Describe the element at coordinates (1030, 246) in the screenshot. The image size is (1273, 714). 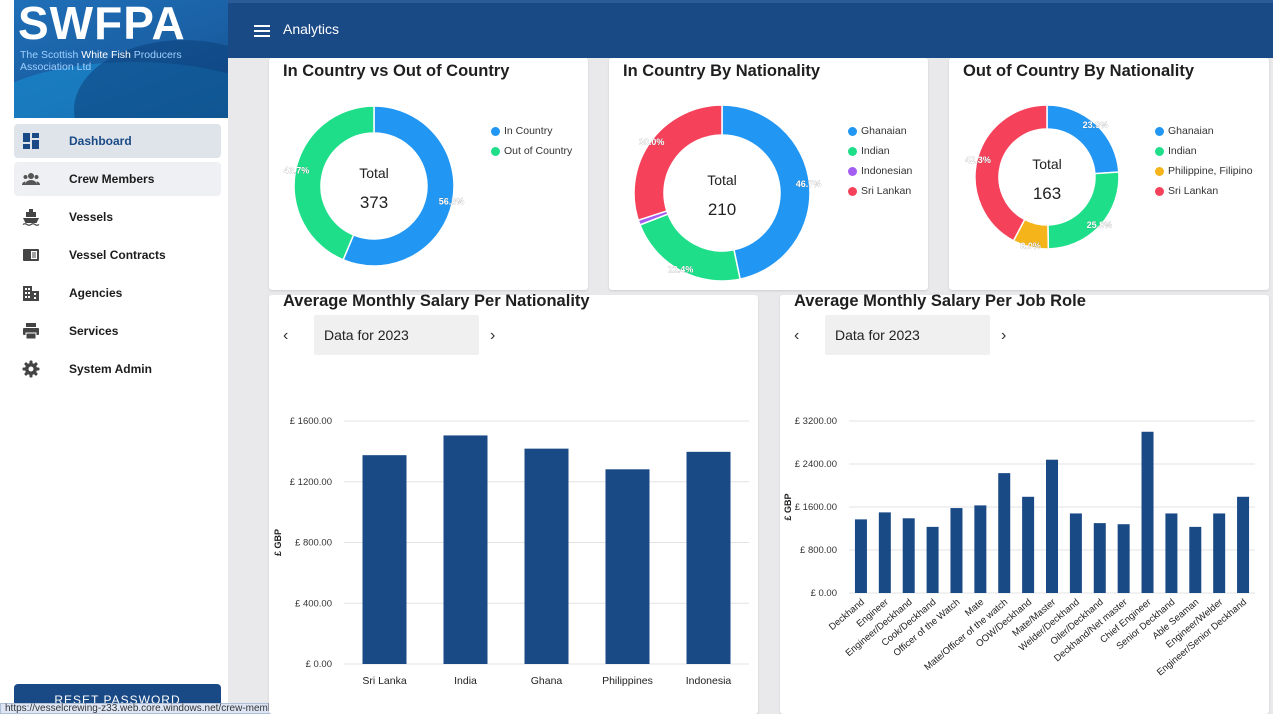
I see `slice-value-label: 8.0%` at that location.